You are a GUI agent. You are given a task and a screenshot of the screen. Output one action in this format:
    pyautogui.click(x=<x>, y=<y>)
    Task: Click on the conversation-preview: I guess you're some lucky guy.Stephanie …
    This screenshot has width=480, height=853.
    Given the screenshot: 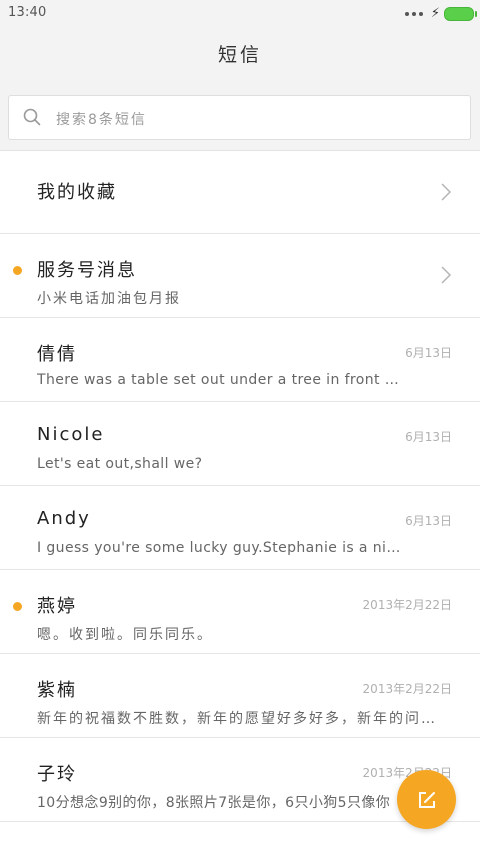 What is the action you would take?
    pyautogui.click(x=219, y=548)
    